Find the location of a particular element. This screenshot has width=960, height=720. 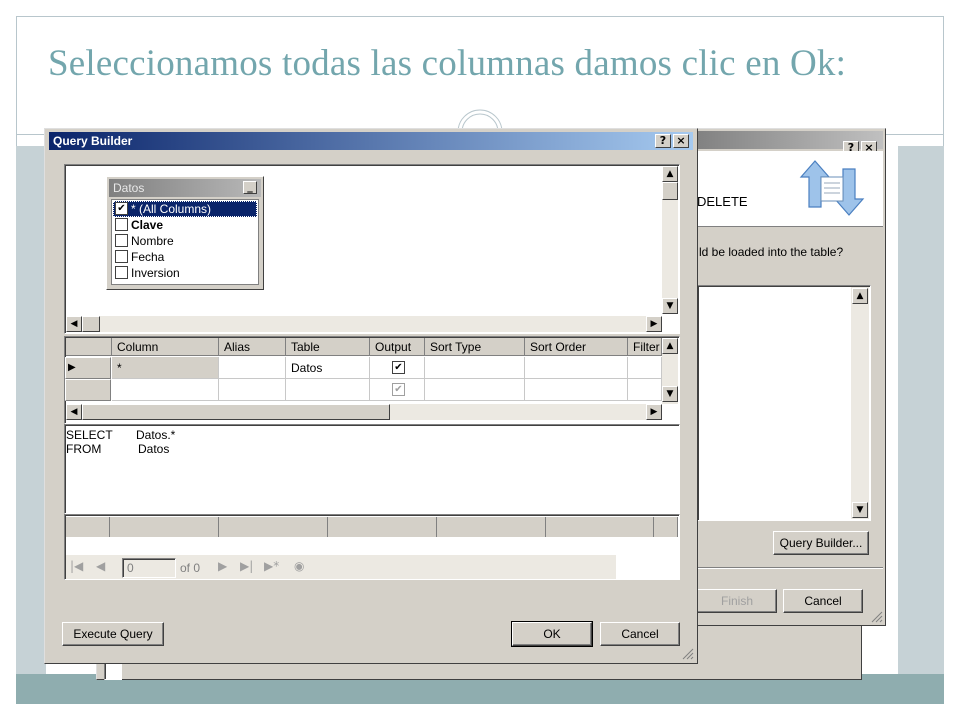

column-label: Inversion is located at coordinates (155, 273).